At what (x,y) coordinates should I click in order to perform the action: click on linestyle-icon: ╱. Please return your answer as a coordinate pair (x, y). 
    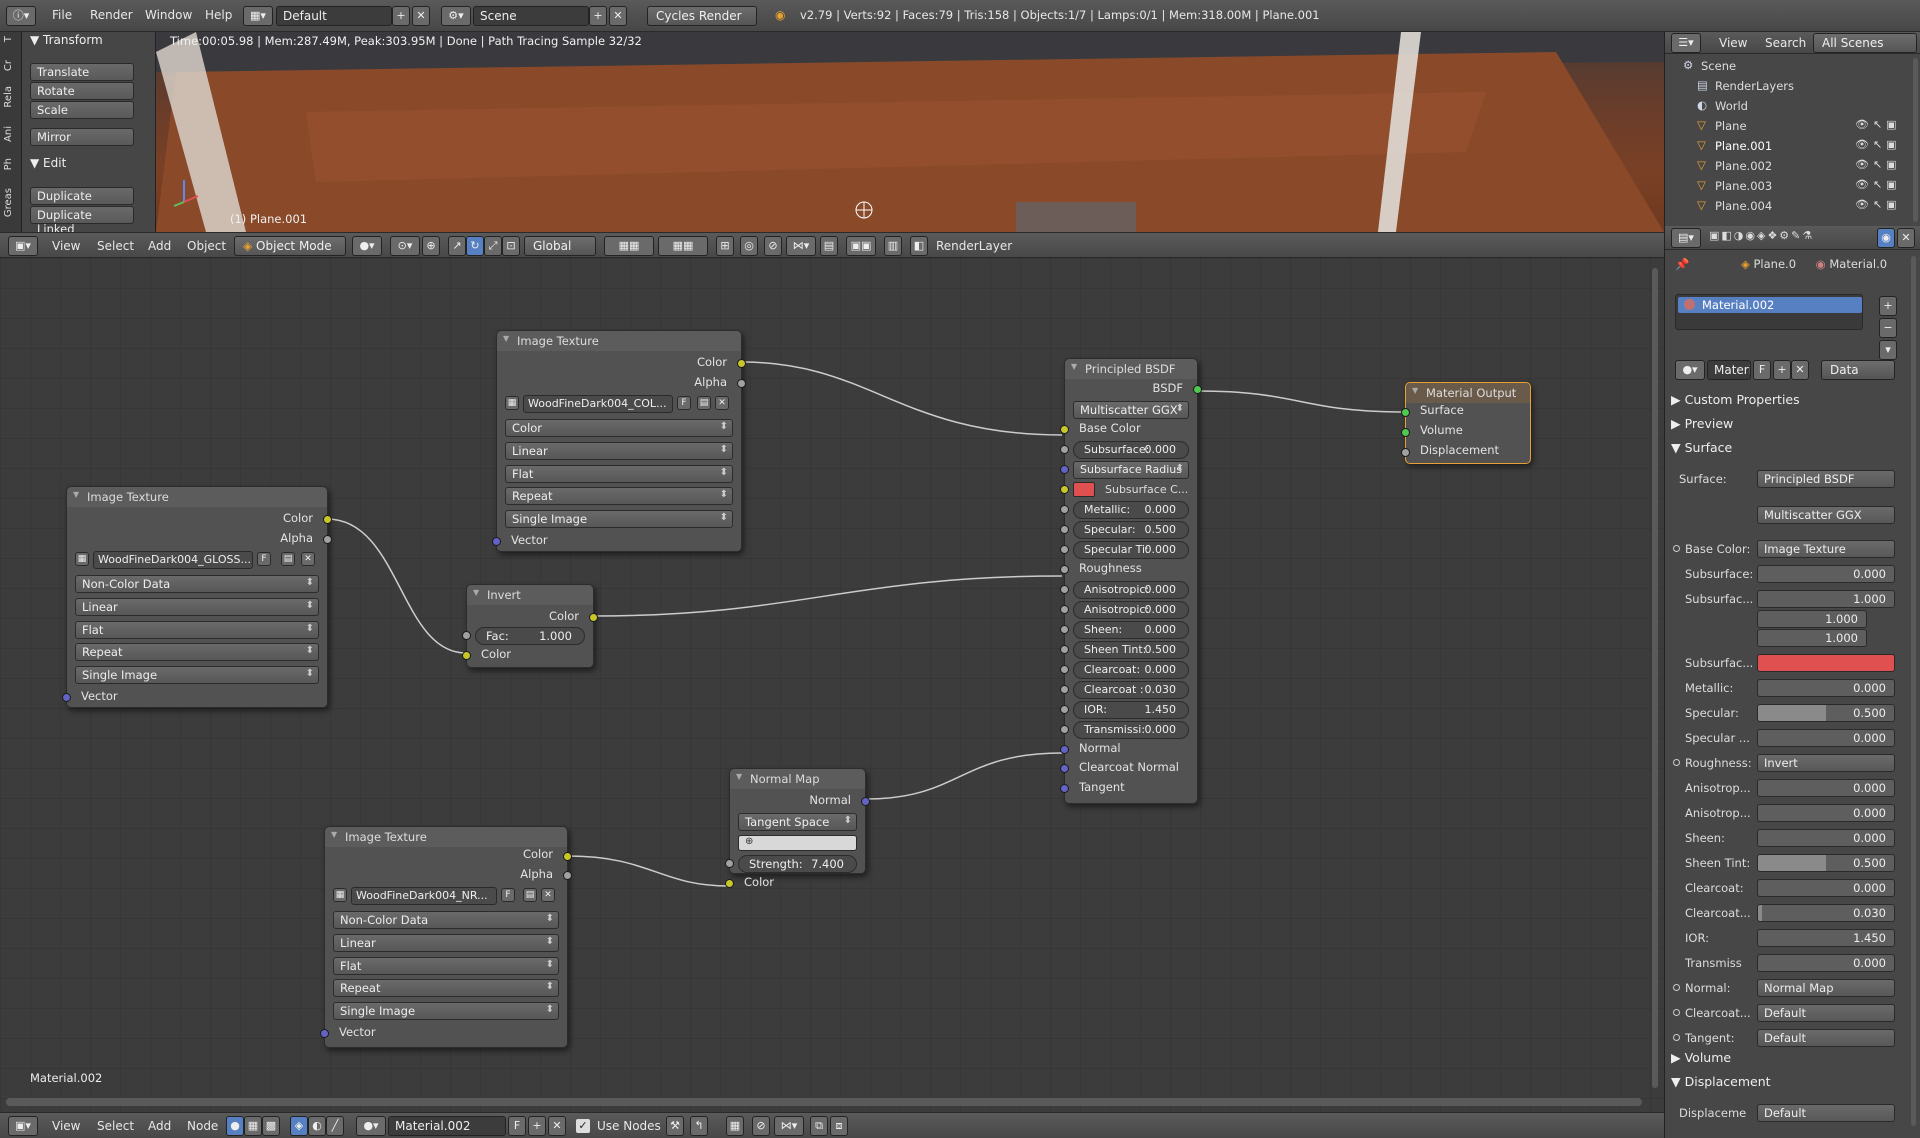
    Looking at the image, I should click on (335, 1126).